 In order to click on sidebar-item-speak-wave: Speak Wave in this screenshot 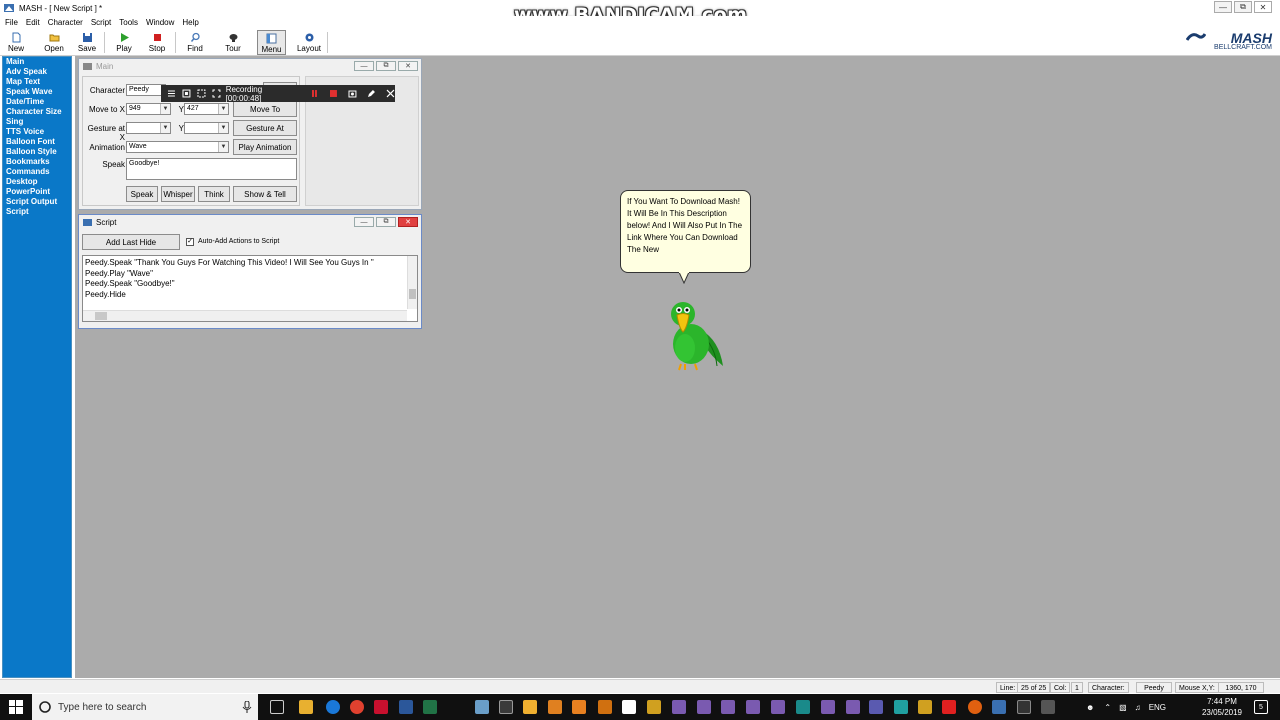, I will do `click(37, 92)`.